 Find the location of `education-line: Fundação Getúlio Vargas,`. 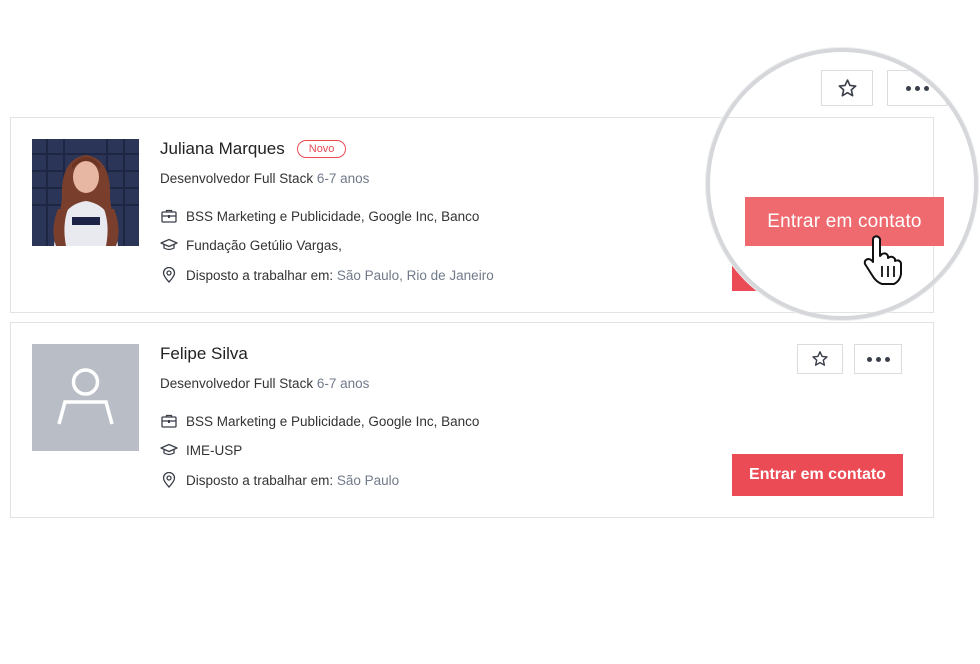

education-line: Fundação Getúlio Vargas, is located at coordinates (251, 245).